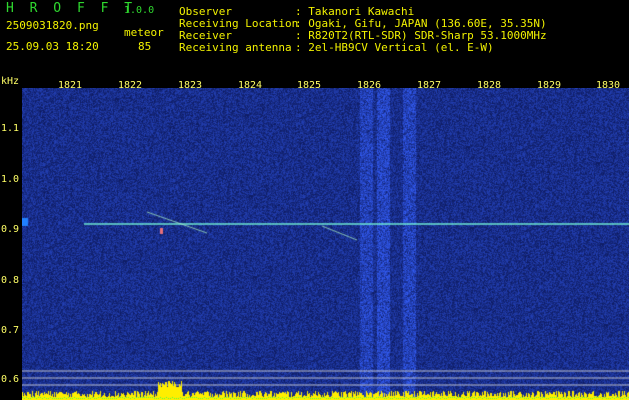 Image resolution: width=629 pixels, height=400 pixels. What do you see at coordinates (394, 47) in the screenshot?
I see `info-value-antenna: : 2el-HB9CV Vertical (el. E-W)` at bounding box center [394, 47].